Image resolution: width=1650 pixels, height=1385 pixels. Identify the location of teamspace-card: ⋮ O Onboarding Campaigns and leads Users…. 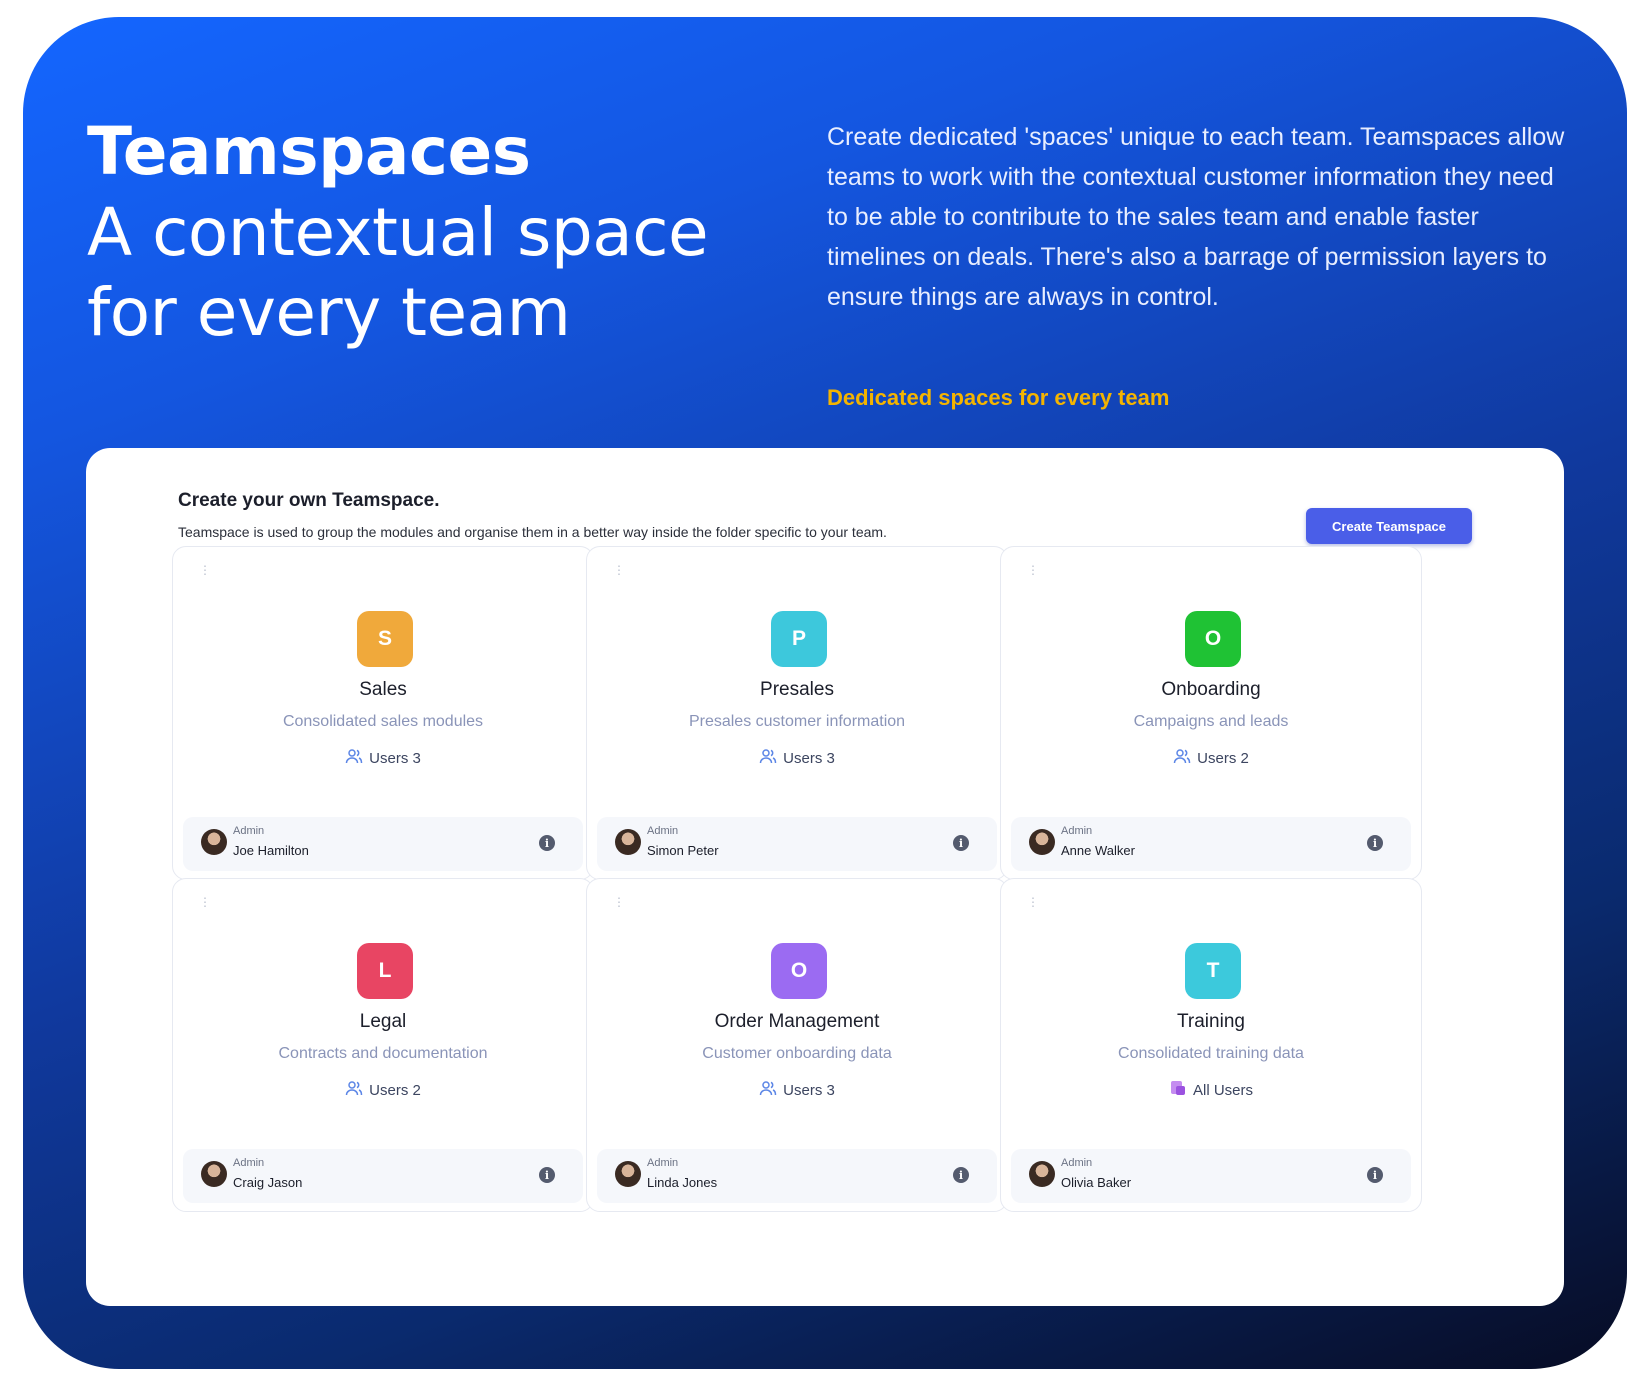
(1211, 713).